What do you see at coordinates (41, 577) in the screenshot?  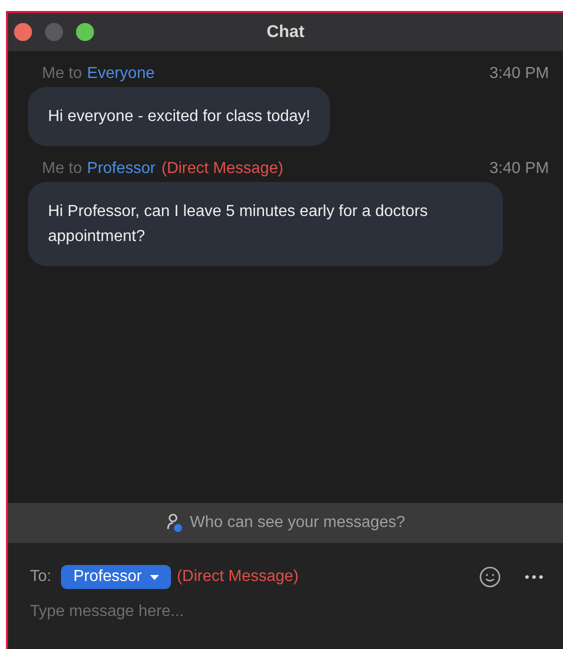 I see `to-label: To:` at bounding box center [41, 577].